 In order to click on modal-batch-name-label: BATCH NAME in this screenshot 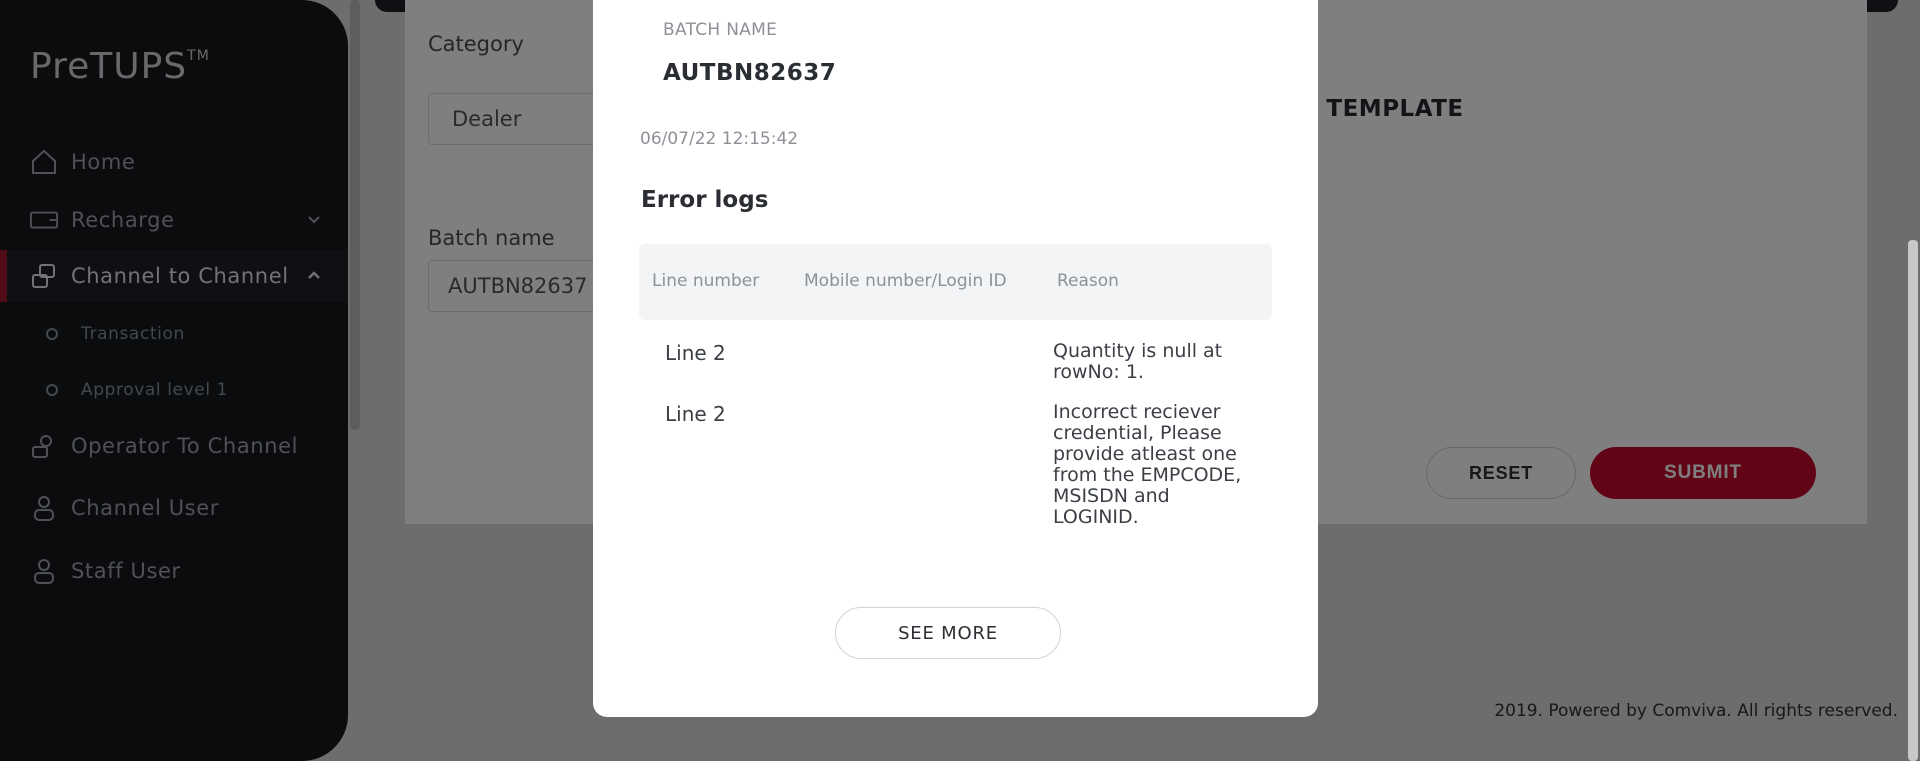, I will do `click(720, 30)`.